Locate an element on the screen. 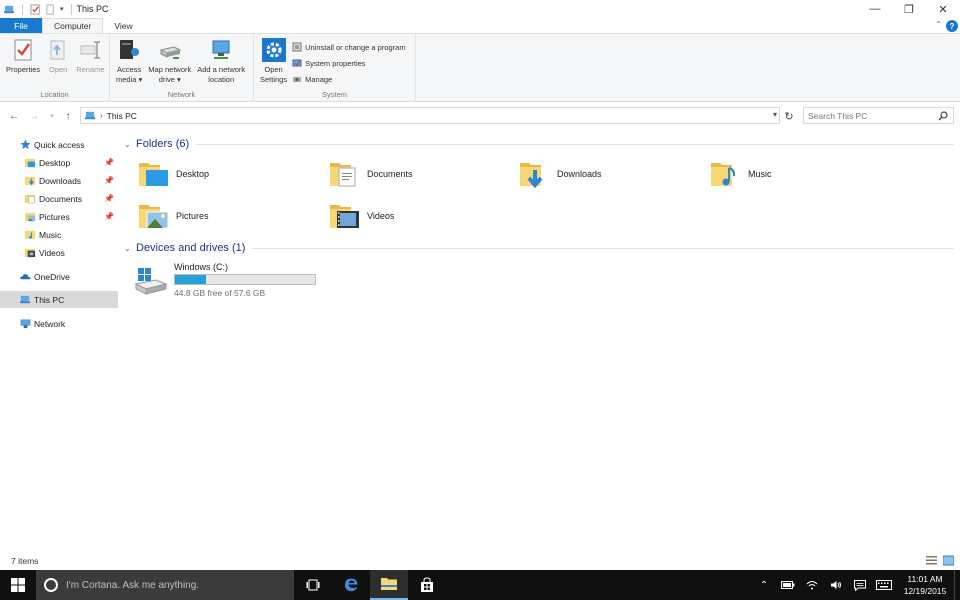 Image resolution: width=960 pixels, height=600 pixels. navigation-bar: ← → ▾ ↑ › This PC ▾ ↻ is located at coordinates (480, 116).